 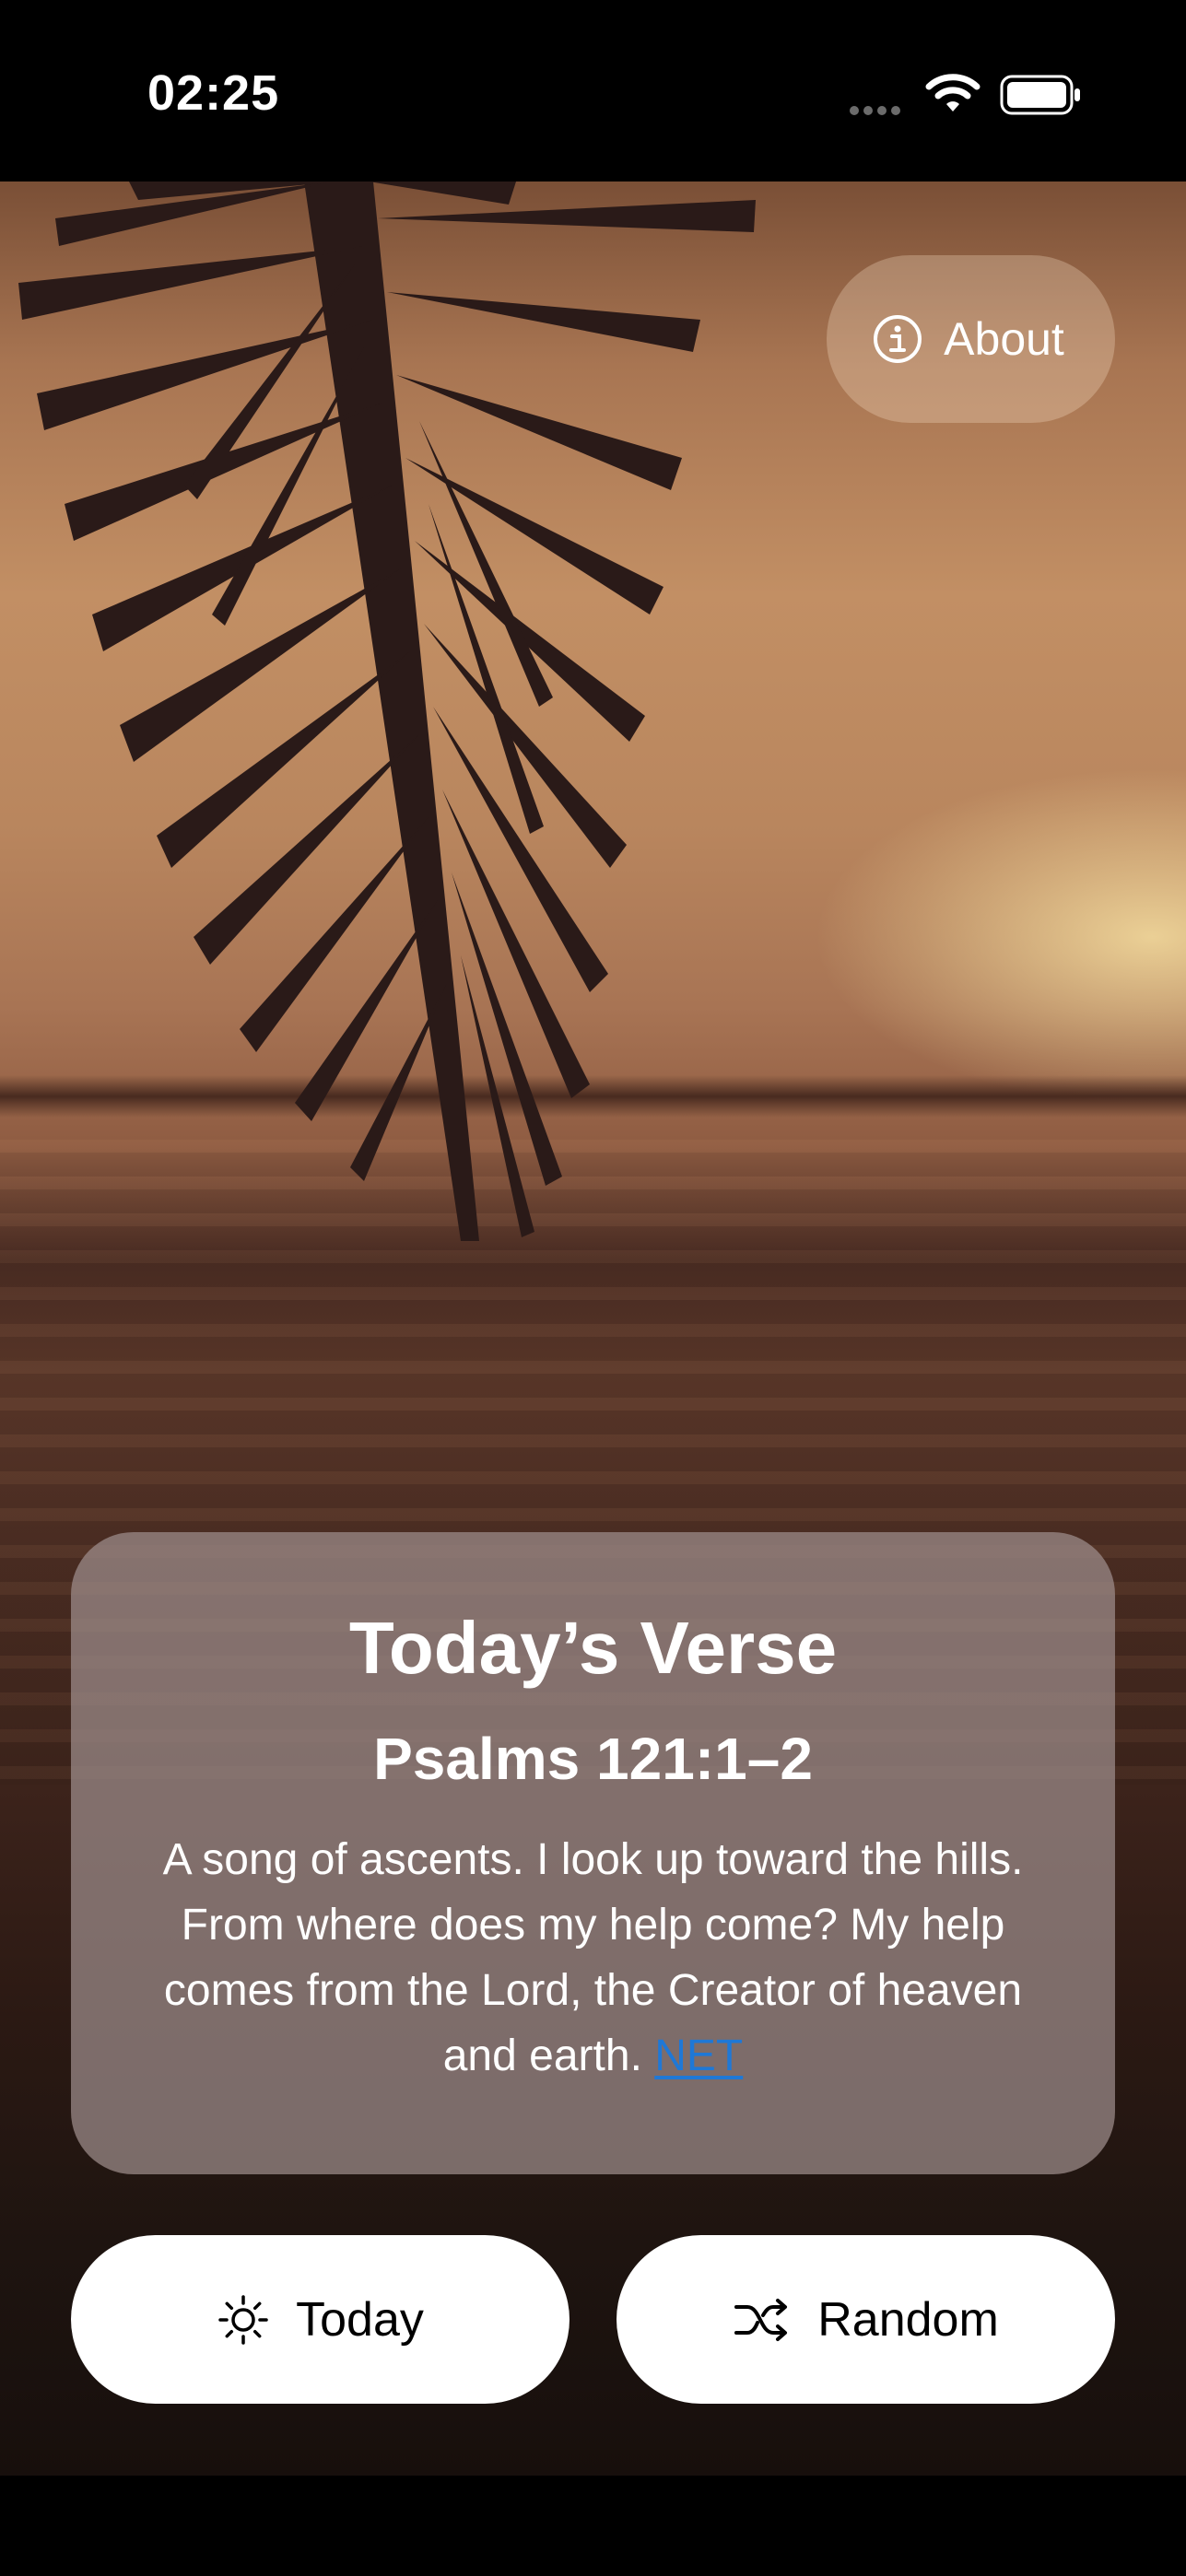 What do you see at coordinates (1040, 95) in the screenshot?
I see `battery-icon` at bounding box center [1040, 95].